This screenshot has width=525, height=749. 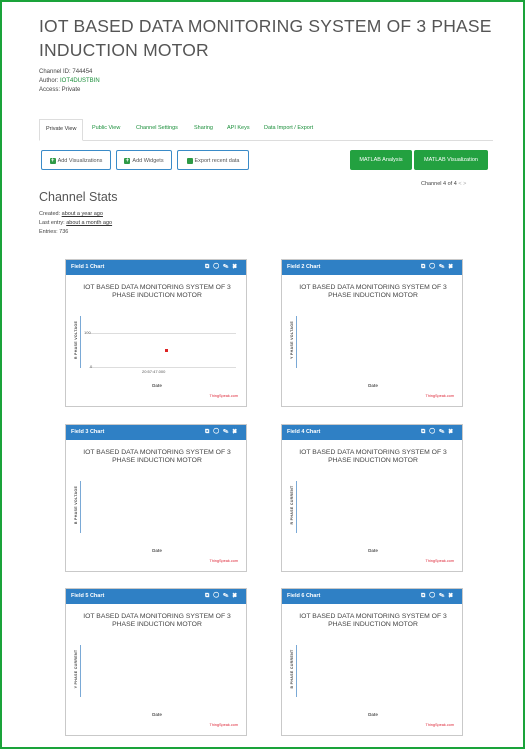 I want to click on chart-header: Field 6 Chart ⧉◯✎✖, so click(x=372, y=596).